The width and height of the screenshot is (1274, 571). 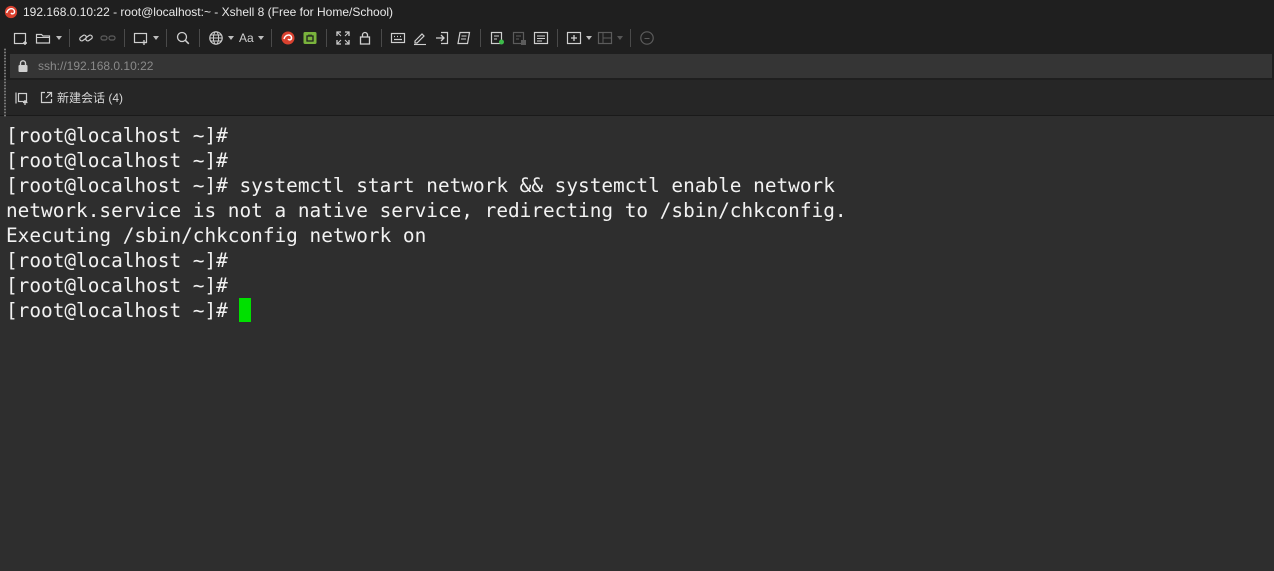 I want to click on find-button, so click(x=183, y=38).